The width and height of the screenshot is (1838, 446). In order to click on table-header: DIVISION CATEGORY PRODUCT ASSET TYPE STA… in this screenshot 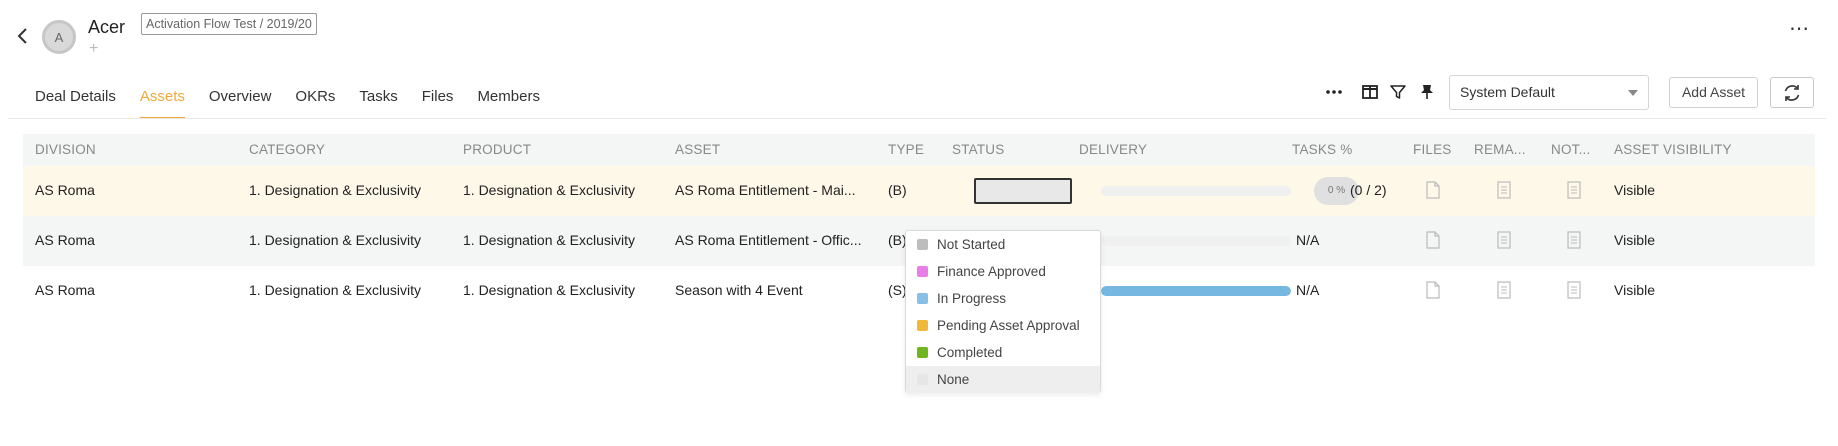, I will do `click(919, 150)`.